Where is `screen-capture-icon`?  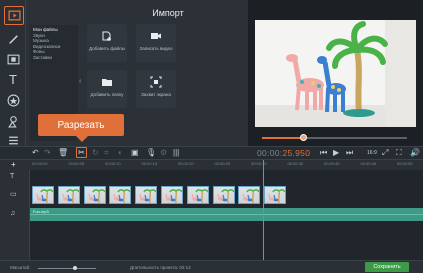
screen-capture-icon is located at coordinates (156, 82).